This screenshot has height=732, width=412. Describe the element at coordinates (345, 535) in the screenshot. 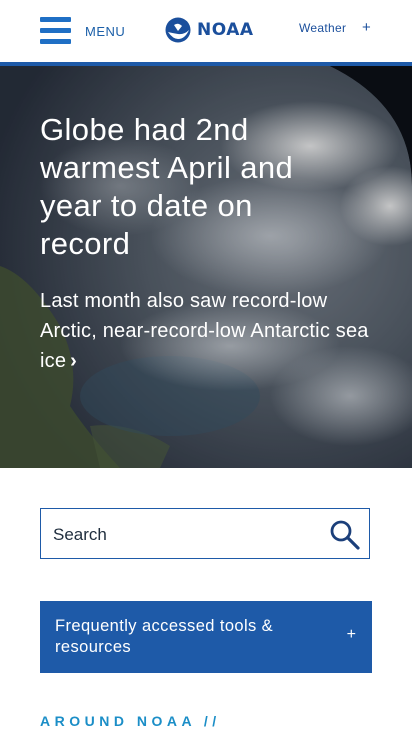

I see `search-icon` at that location.